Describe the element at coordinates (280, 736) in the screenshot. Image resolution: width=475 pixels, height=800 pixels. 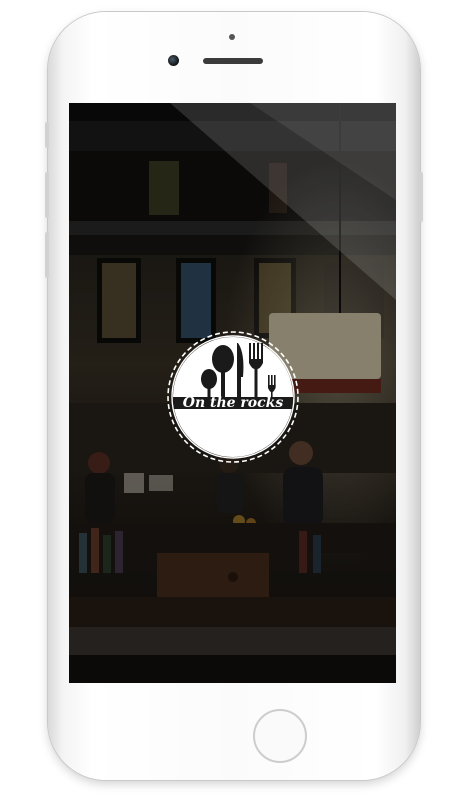
I see `home-button` at that location.